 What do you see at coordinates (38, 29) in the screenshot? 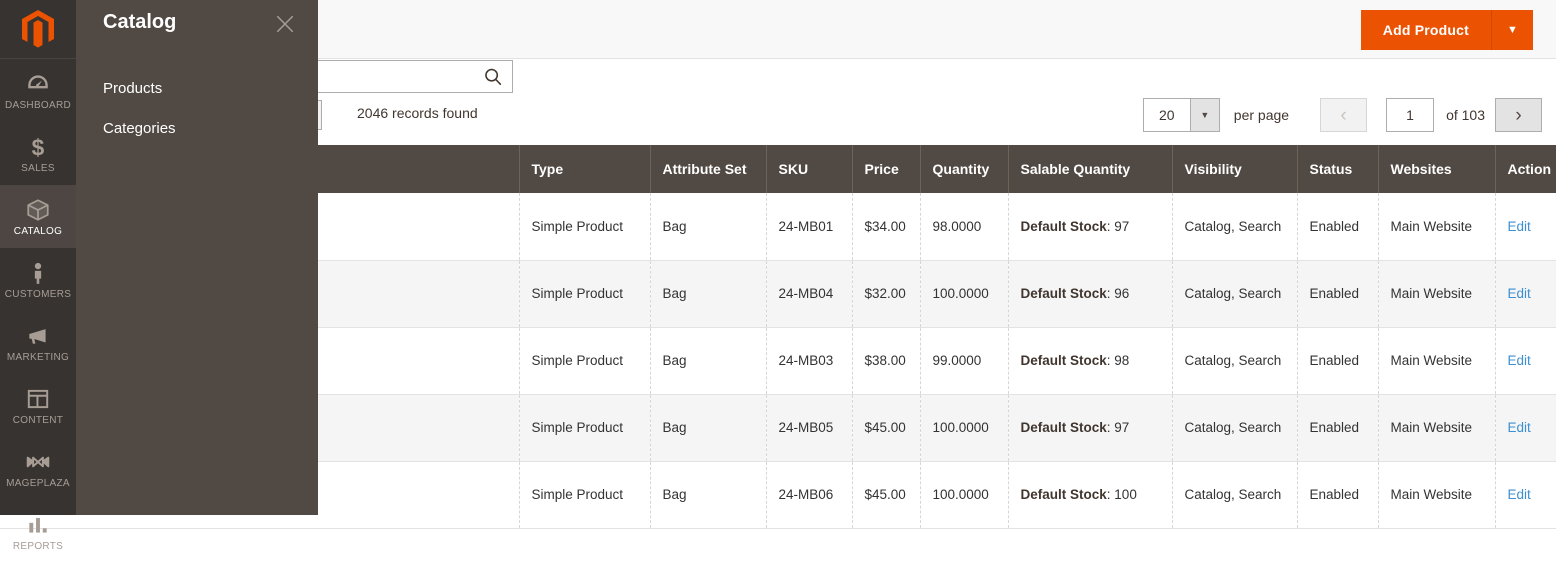
I see `magento-logo` at bounding box center [38, 29].